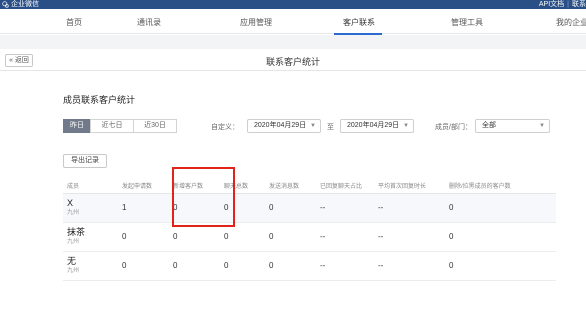 The width and height of the screenshot is (586, 314). Describe the element at coordinates (330, 127) in the screenshot. I see `date-to-label: 至` at that location.